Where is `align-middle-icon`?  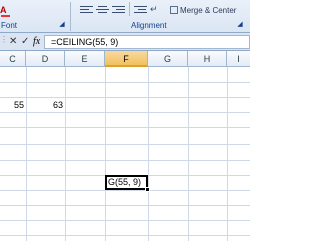
align-middle-icon is located at coordinates (102, 9).